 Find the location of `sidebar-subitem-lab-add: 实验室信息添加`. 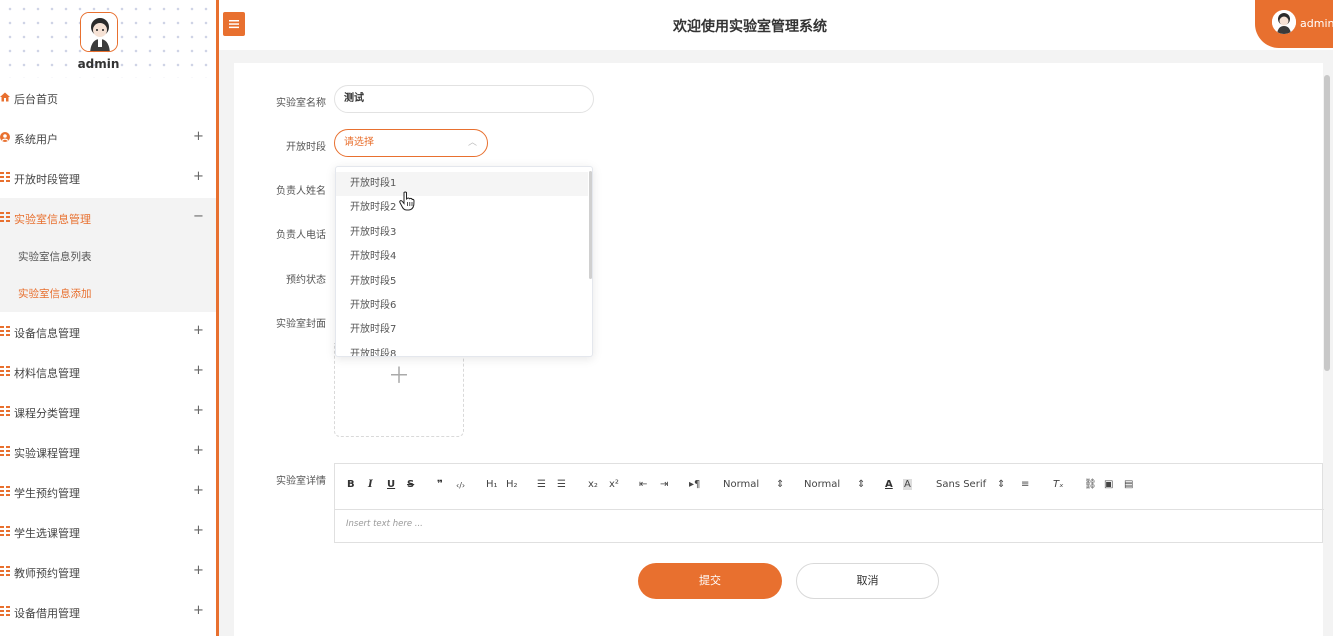

sidebar-subitem-lab-add: 实验室信息添加 is located at coordinates (108, 293).